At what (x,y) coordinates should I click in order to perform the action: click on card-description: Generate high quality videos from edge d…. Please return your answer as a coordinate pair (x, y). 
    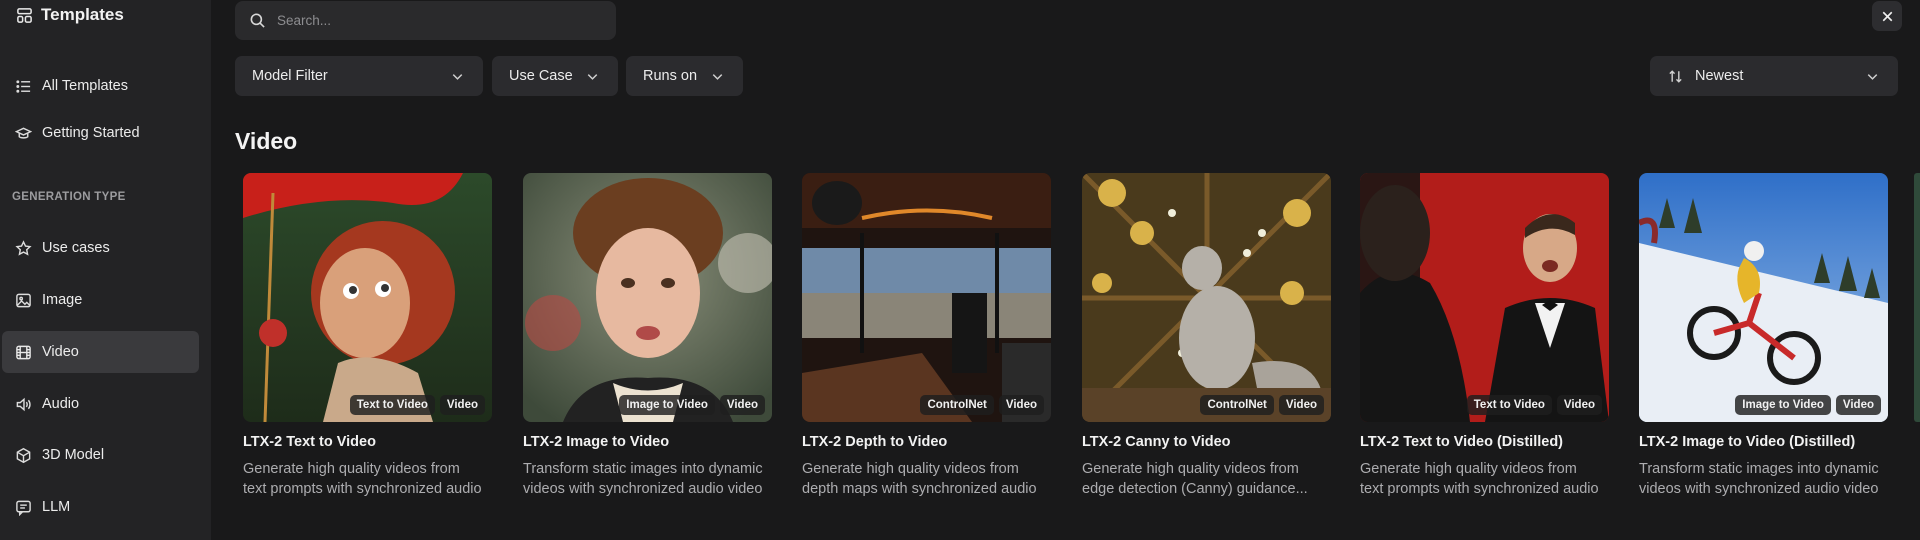
    Looking at the image, I should click on (1206, 479).